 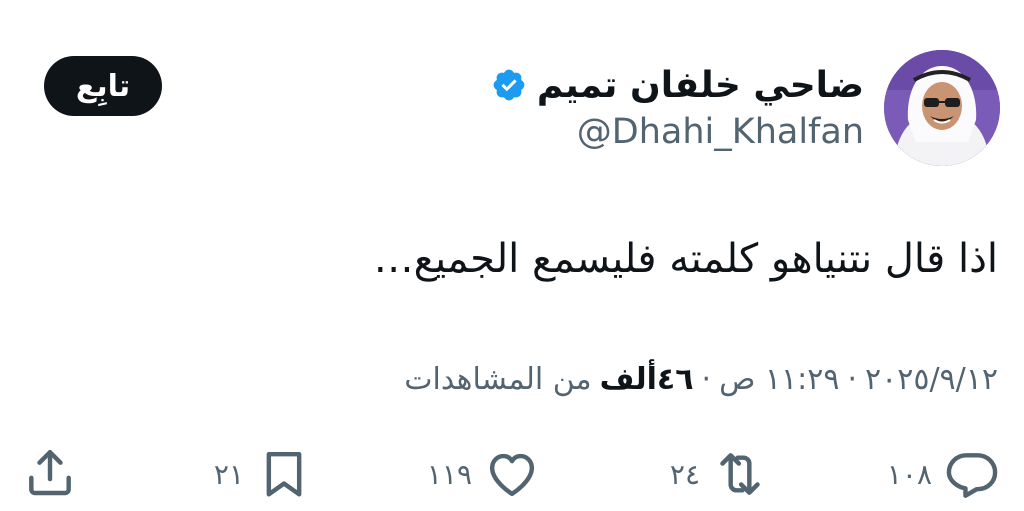 I want to click on views-count: ٤٦ألف, so click(x=646, y=379).